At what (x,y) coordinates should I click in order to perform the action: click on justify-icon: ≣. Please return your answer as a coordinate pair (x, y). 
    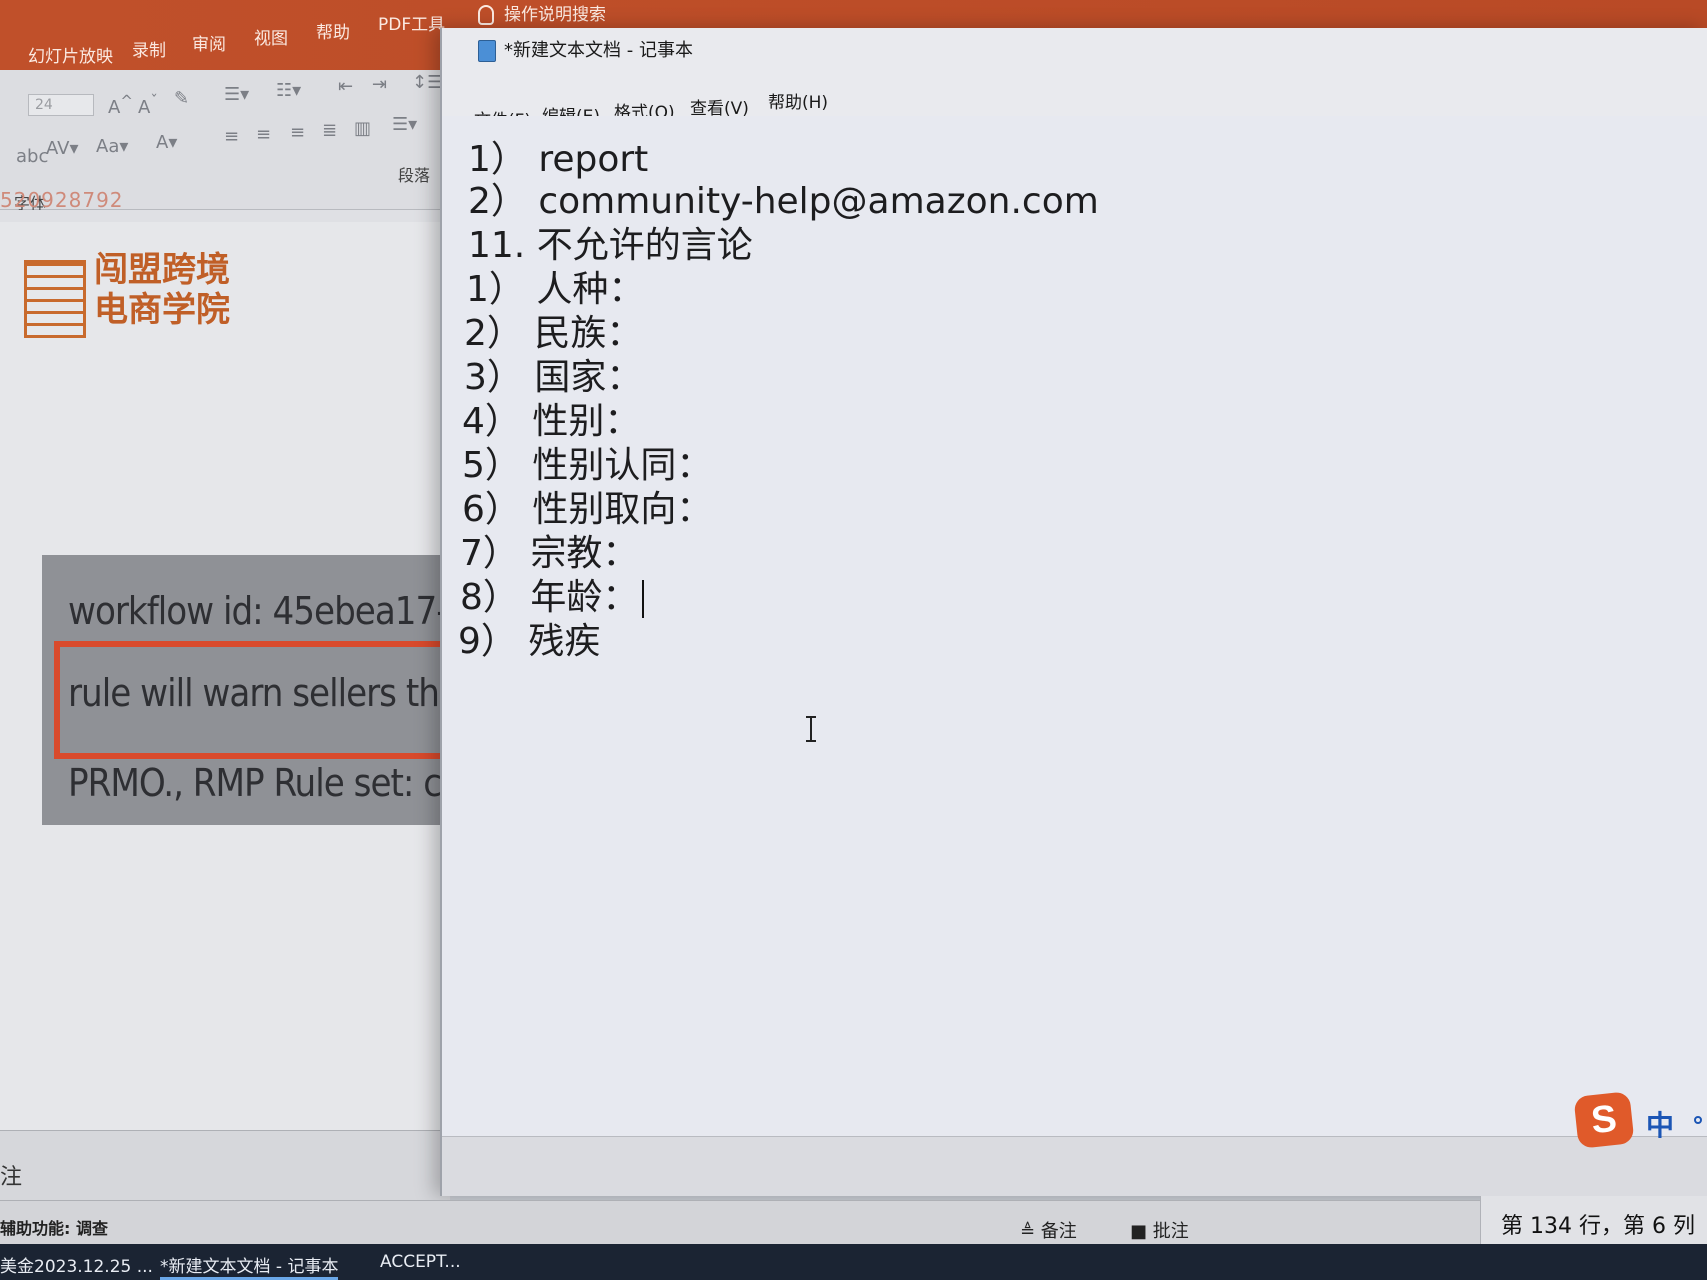
    Looking at the image, I should click on (329, 130).